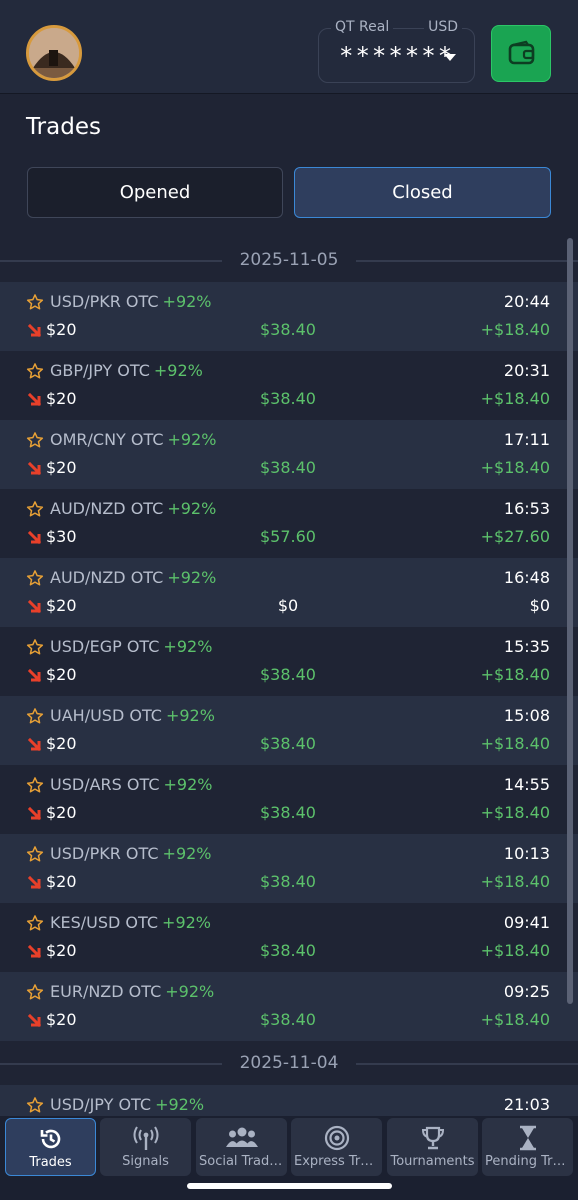 This screenshot has height=1200, width=578. What do you see at coordinates (432, 1161) in the screenshot?
I see `nav-label: Tournaments` at bounding box center [432, 1161].